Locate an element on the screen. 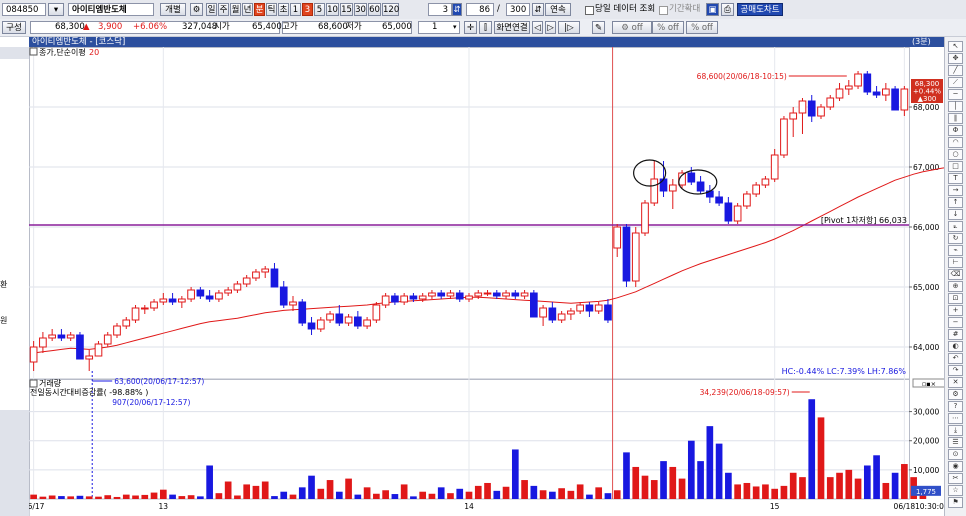 Image resolution: width=966 pixels, height=516 pixels. interval-spin-icon: ⇵ is located at coordinates (457, 9).